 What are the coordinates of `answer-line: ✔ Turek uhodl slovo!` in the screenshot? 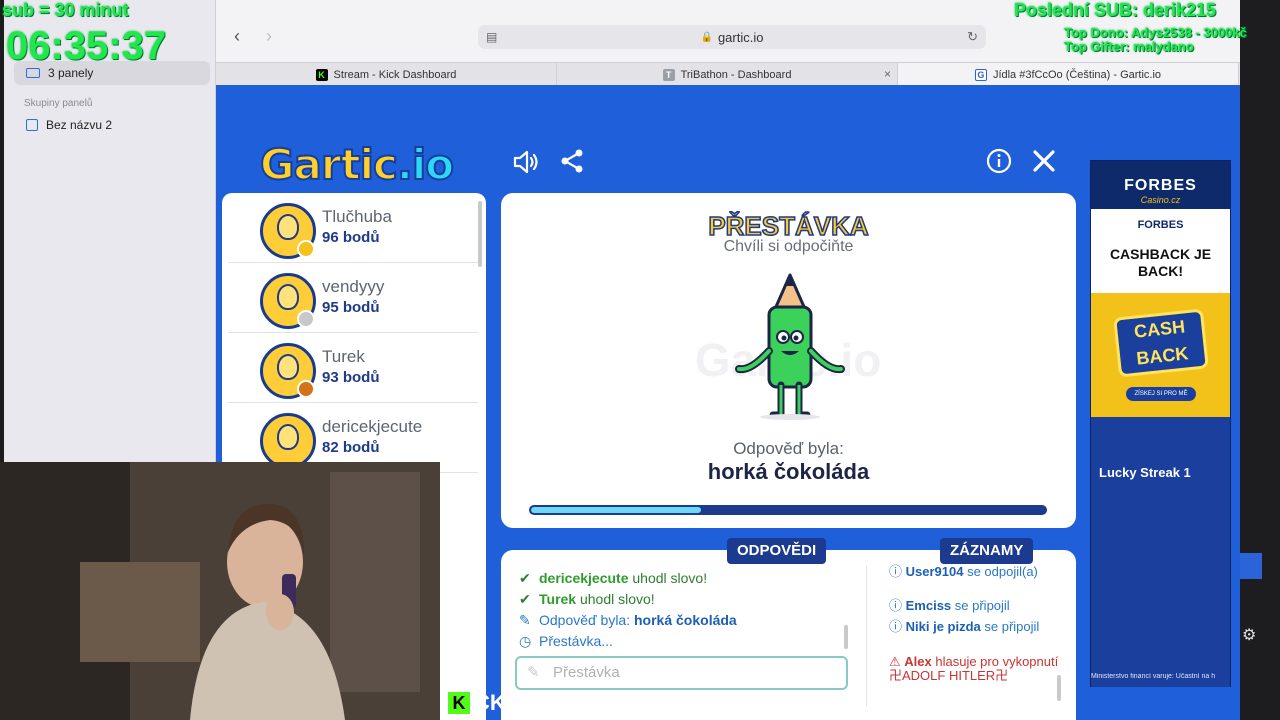 It's located at (587, 599).